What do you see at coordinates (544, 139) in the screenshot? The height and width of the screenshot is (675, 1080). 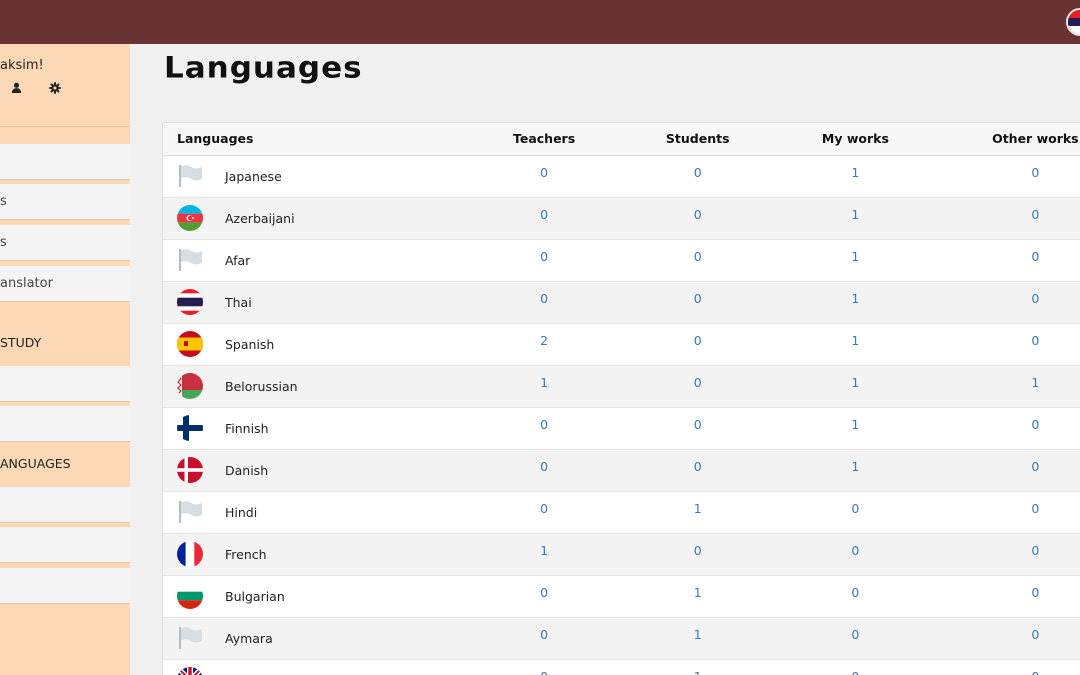 I see `column-header-teachers: Teachers` at bounding box center [544, 139].